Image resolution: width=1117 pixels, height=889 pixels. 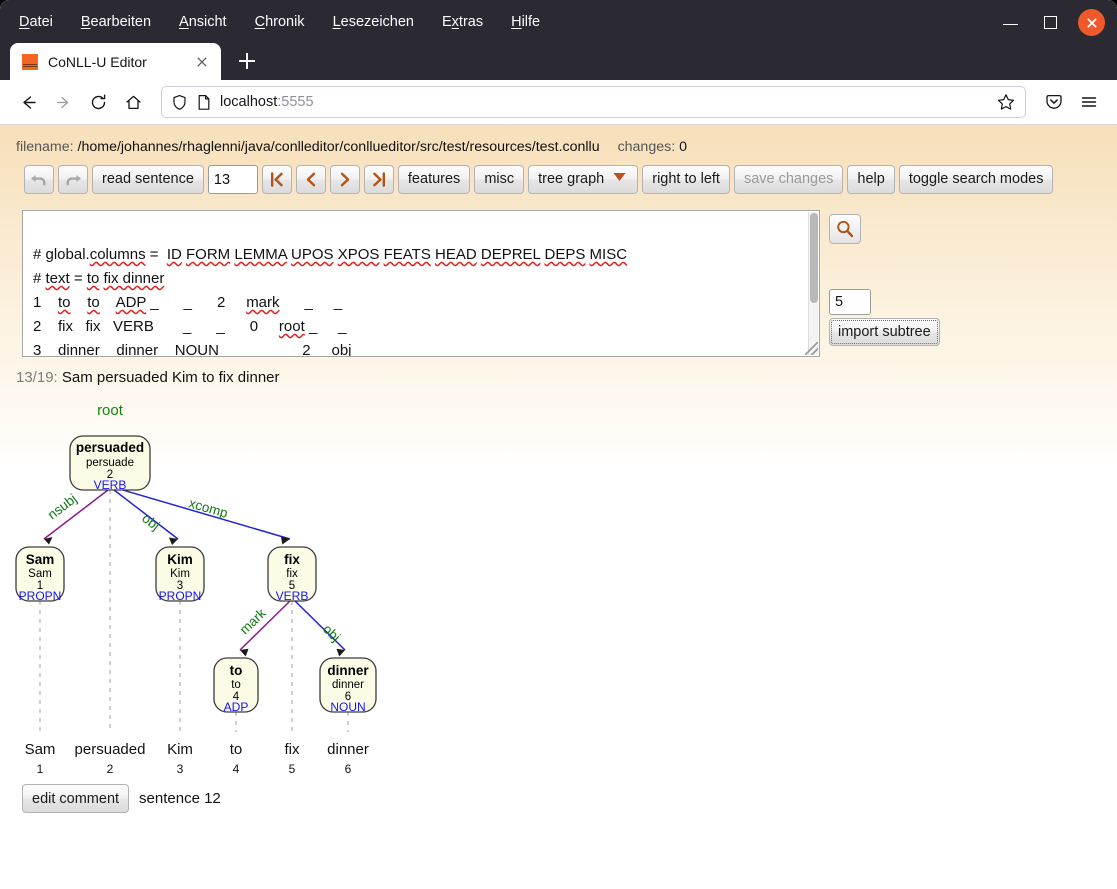 I want to click on tree-node-2: persuaded persuade 2 VERB, so click(x=110, y=463).